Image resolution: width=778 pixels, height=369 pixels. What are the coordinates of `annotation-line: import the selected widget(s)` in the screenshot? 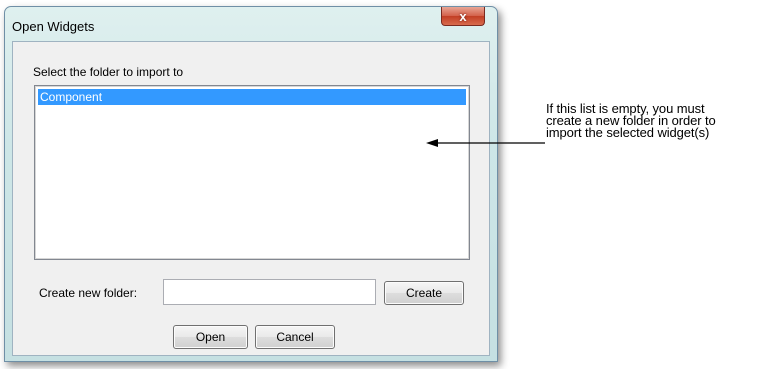 It's located at (628, 132).